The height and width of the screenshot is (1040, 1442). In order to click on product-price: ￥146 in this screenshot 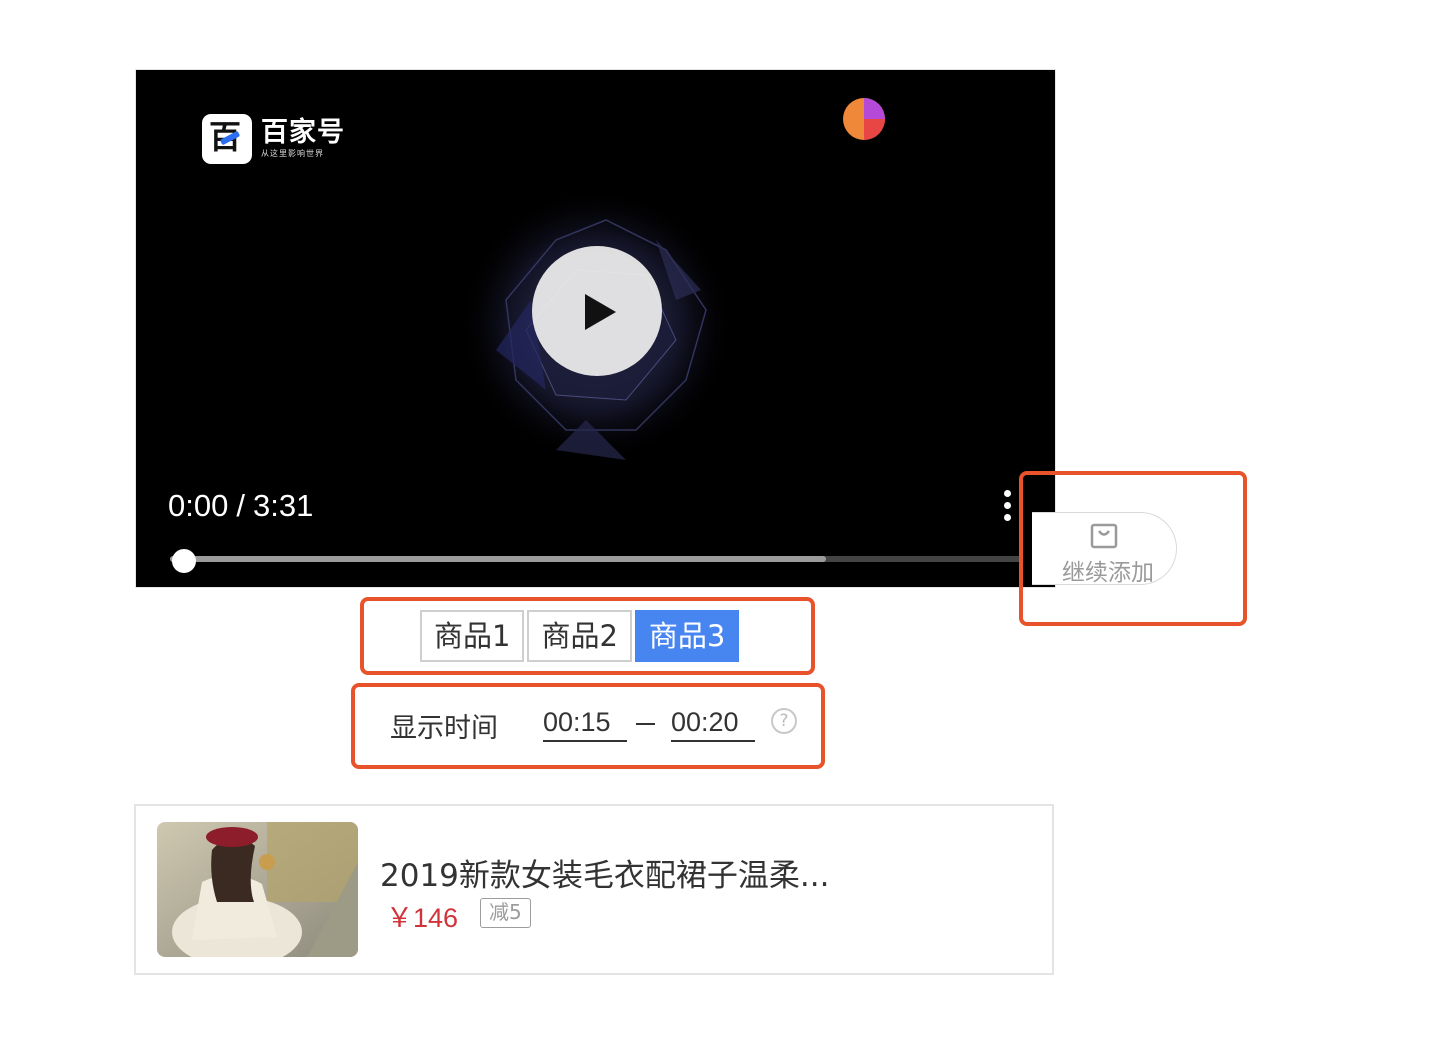, I will do `click(422, 918)`.